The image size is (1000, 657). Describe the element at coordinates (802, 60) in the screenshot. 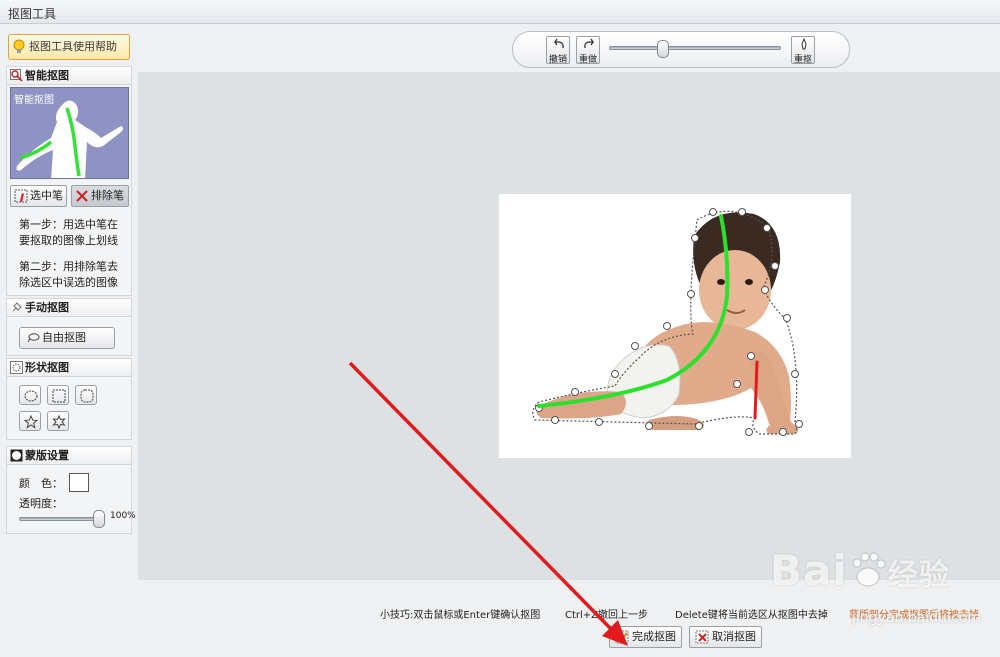

I see `reset-label: 重抠` at that location.